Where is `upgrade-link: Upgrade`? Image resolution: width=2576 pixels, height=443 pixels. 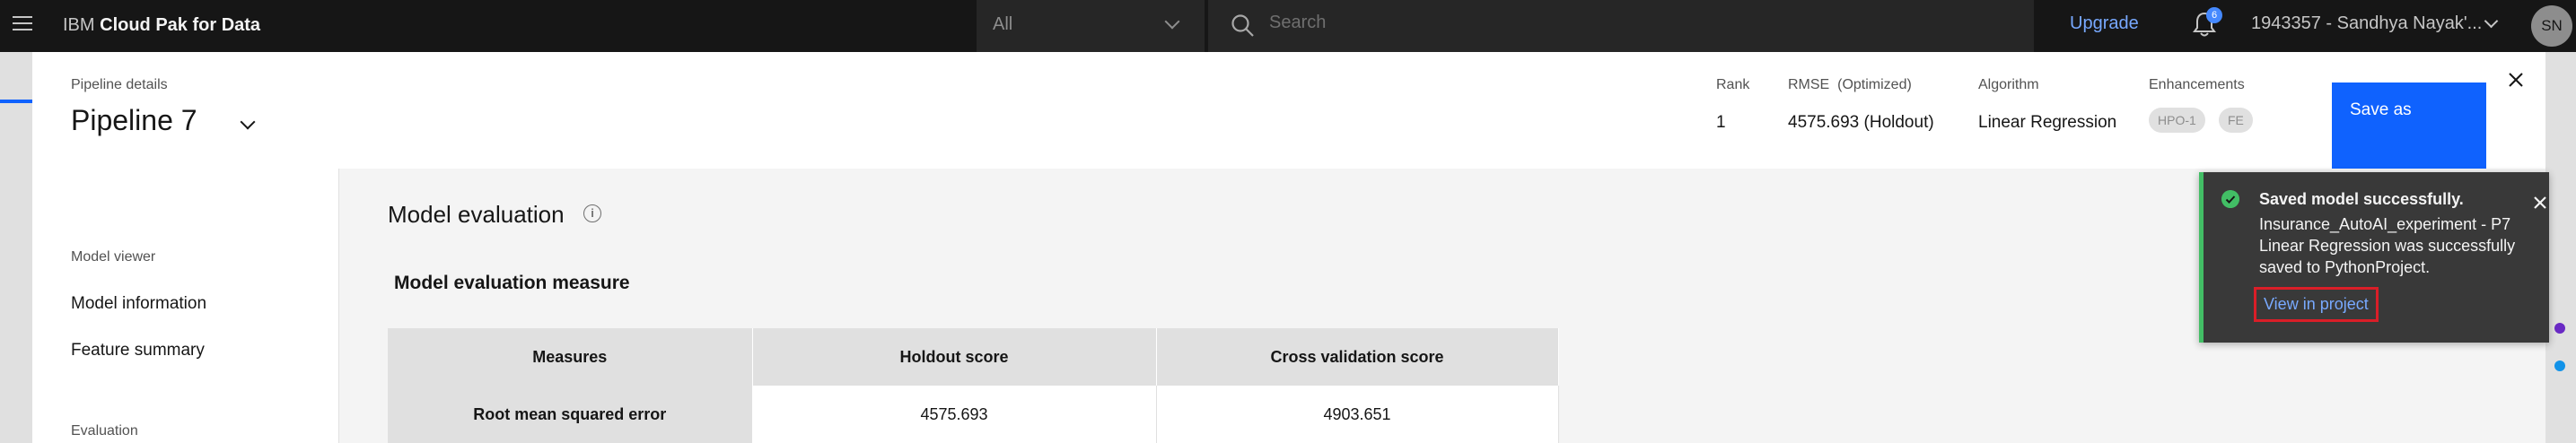
upgrade-link: Upgrade is located at coordinates (2104, 23).